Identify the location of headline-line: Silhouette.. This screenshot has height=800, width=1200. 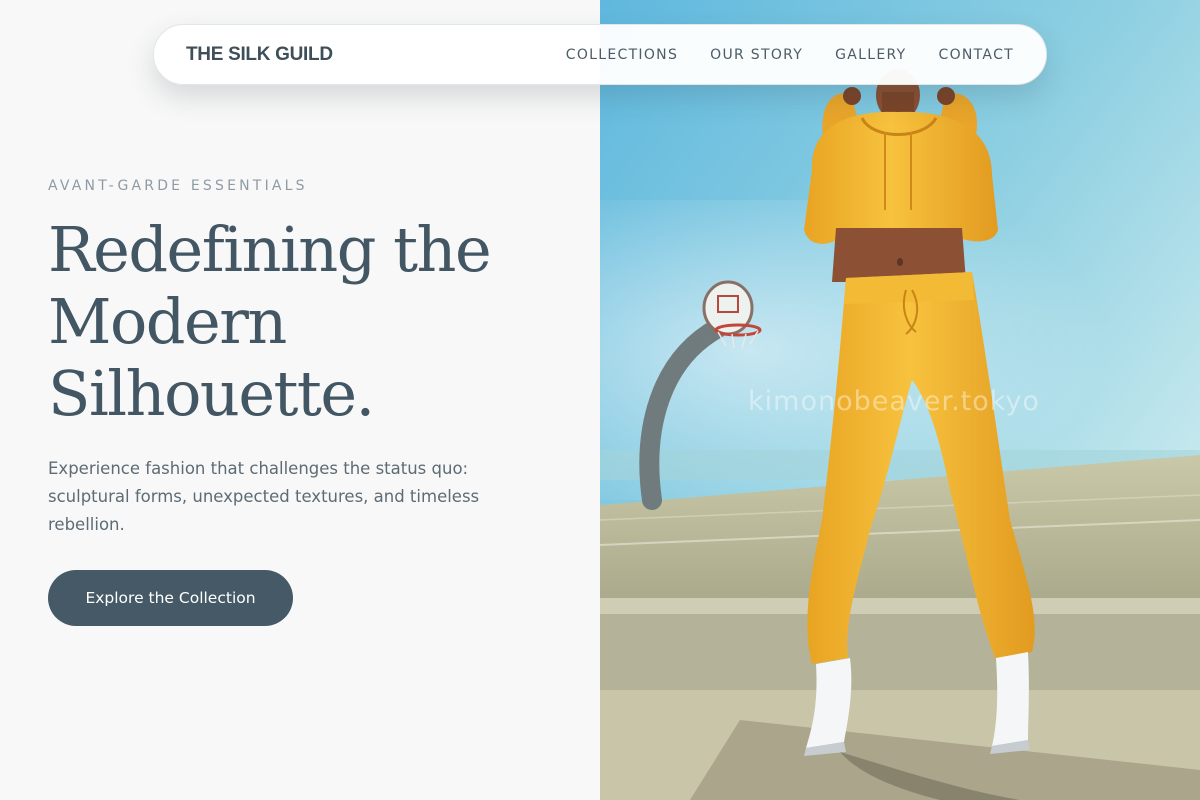
(211, 393).